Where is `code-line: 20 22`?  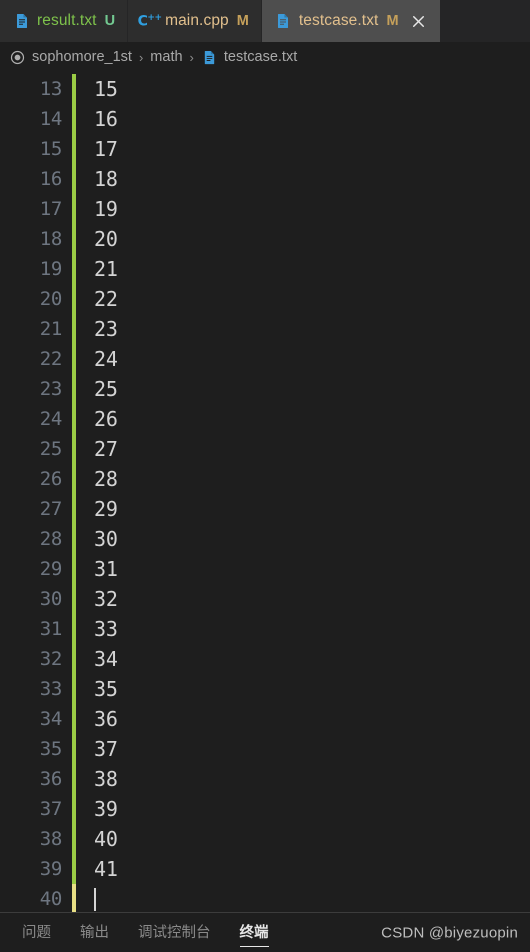 code-line: 20 22 is located at coordinates (265, 299).